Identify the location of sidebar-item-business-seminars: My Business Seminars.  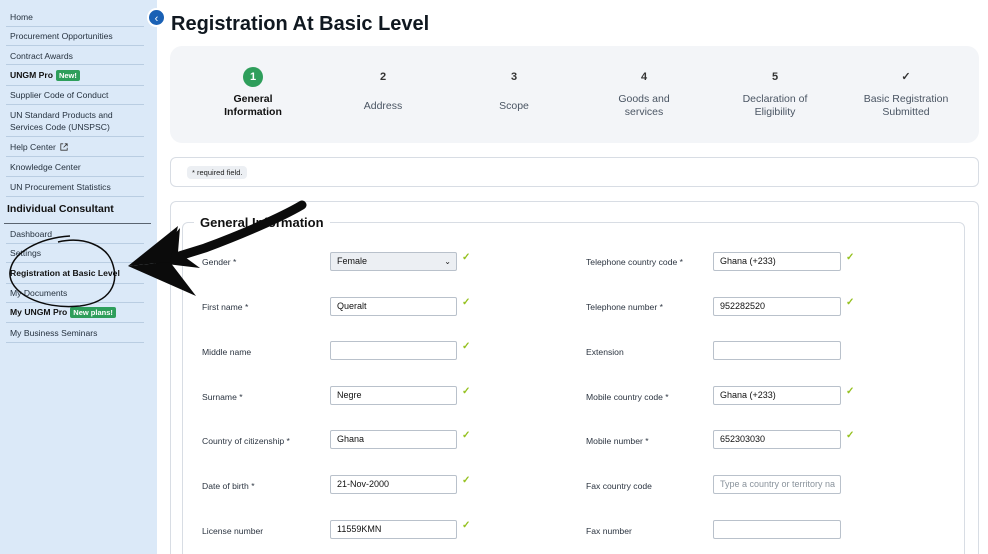
(77, 333).